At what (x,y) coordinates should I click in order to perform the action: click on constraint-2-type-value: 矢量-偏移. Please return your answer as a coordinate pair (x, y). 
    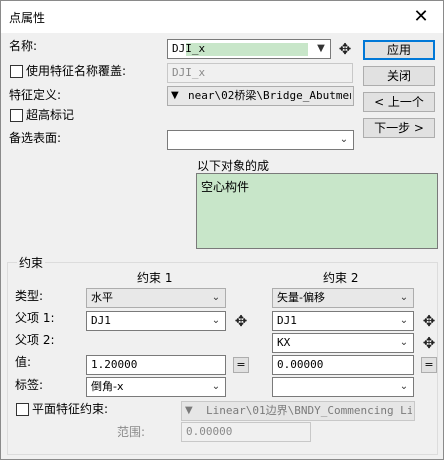
    Looking at the image, I should click on (301, 297).